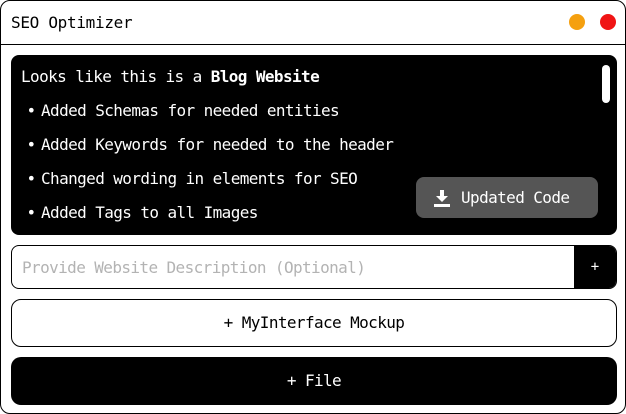 The width and height of the screenshot is (626, 414). What do you see at coordinates (313, 23) in the screenshot?
I see `title-bar: SEO Optimizer` at bounding box center [313, 23].